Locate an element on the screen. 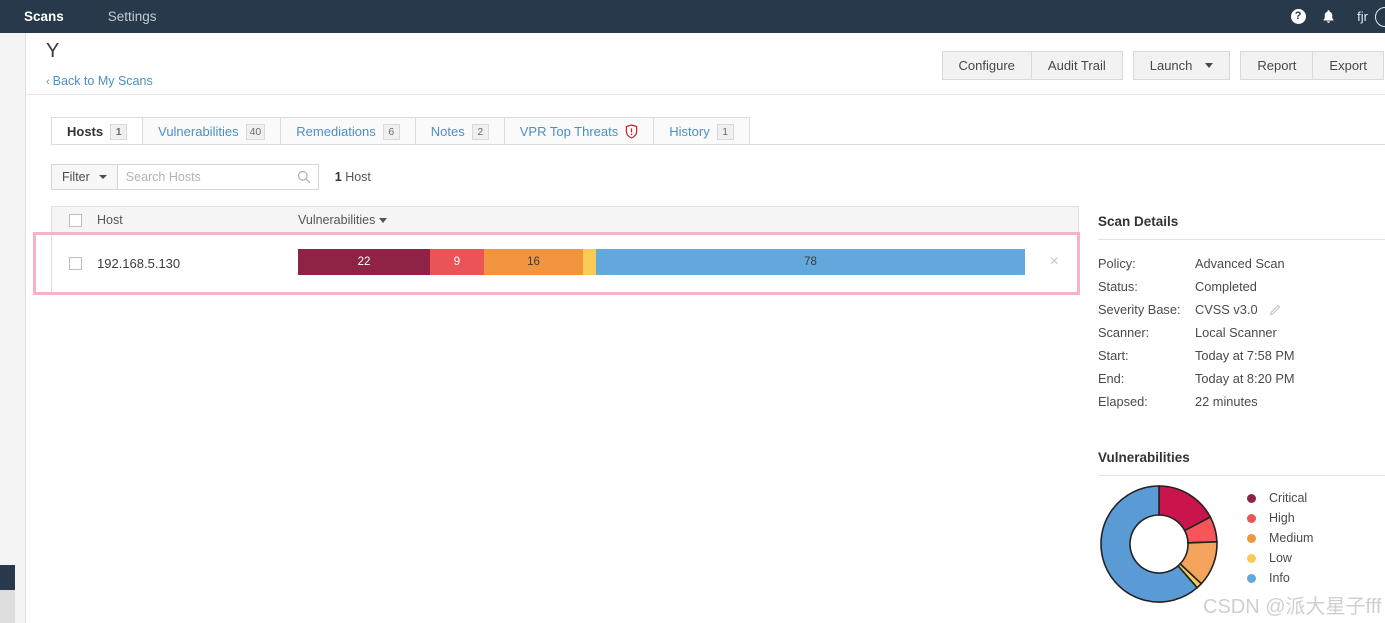  filter-button-label: Filter is located at coordinates (76, 177).